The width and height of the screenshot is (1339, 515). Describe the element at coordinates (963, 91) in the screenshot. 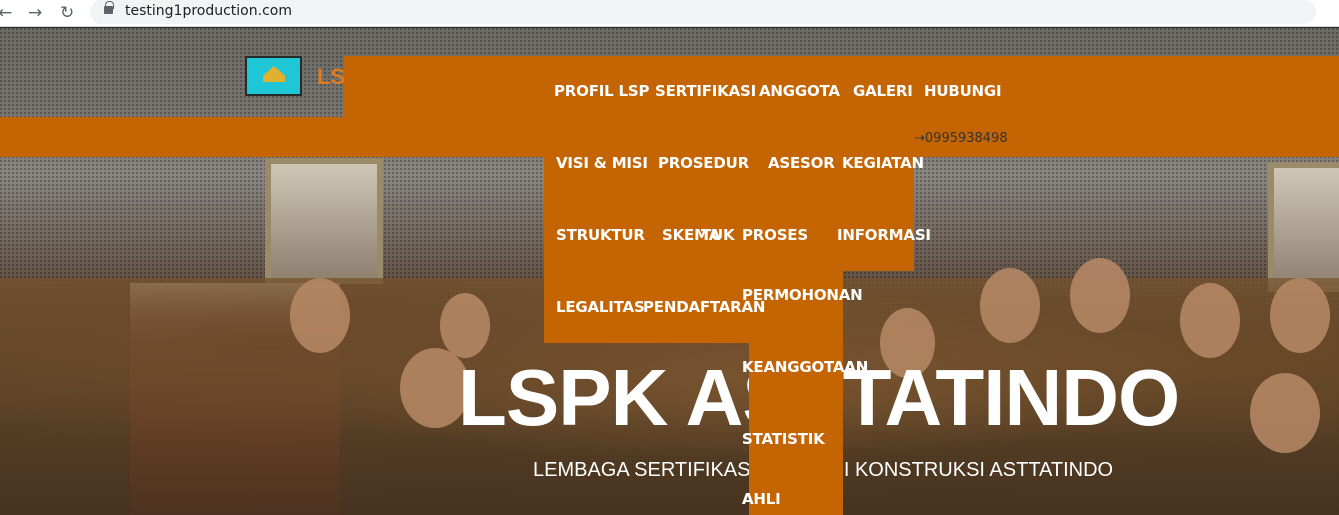

I see `nav-hubungi: HUBUNGI` at that location.